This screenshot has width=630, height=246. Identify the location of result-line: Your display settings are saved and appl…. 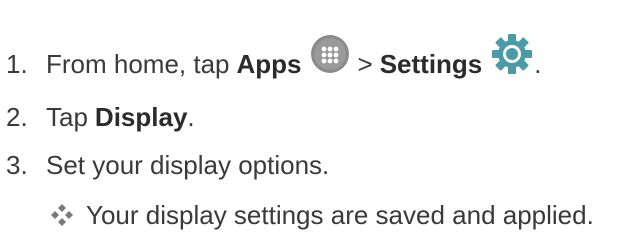
(322, 215).